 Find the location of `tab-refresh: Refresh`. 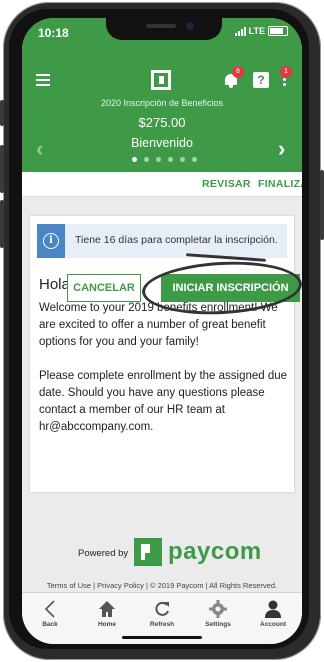

tab-refresh: Refresh is located at coordinates (162, 613).